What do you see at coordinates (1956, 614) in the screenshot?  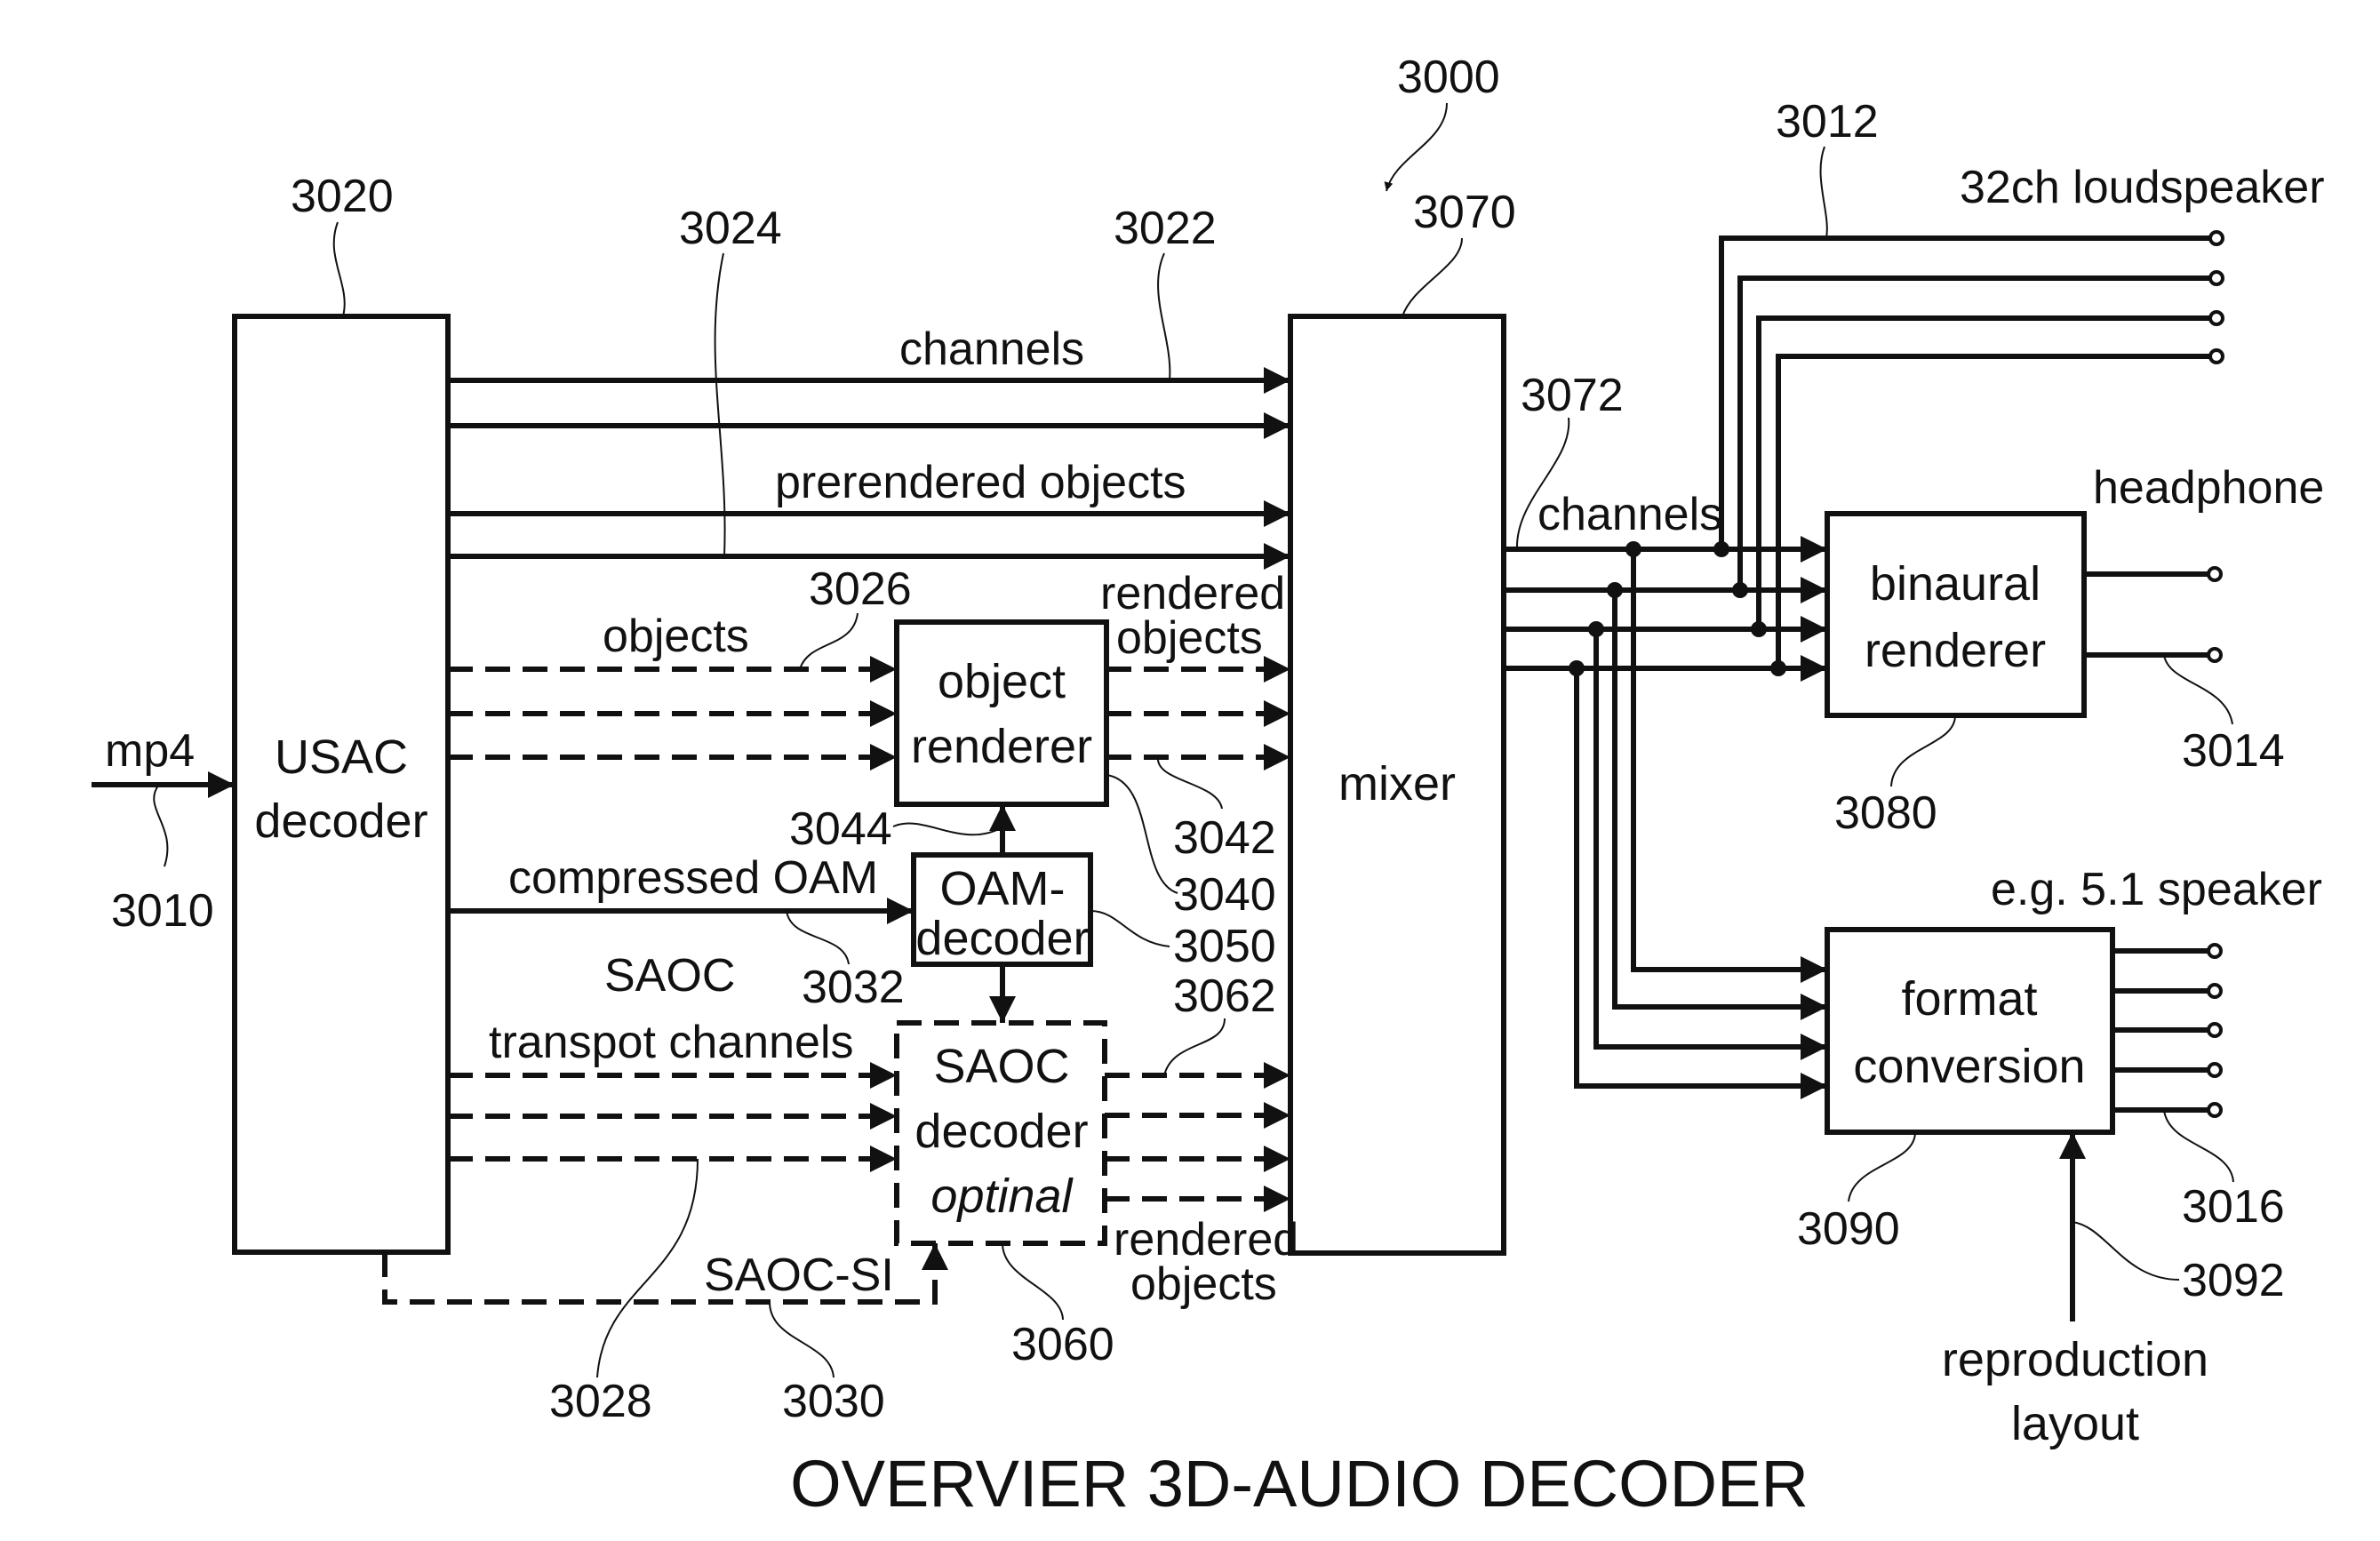 I see `binaural-renderer-block: binaural renderer` at bounding box center [1956, 614].